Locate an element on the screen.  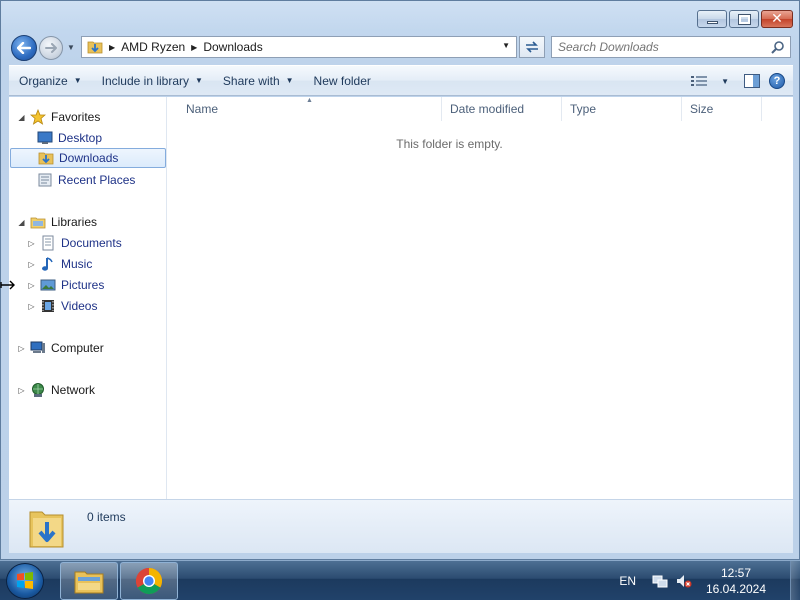
change-view-button: ▼ is located at coordinates (710, 81).